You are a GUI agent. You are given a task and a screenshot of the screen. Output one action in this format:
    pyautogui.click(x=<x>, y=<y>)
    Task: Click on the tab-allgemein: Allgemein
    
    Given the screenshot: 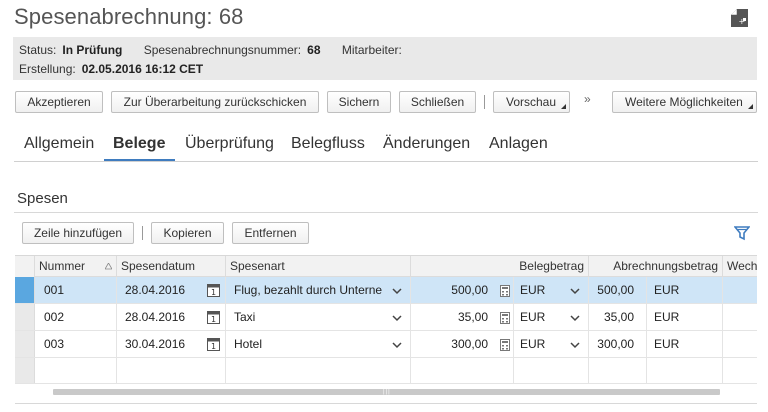 What is the action you would take?
    pyautogui.click(x=59, y=144)
    